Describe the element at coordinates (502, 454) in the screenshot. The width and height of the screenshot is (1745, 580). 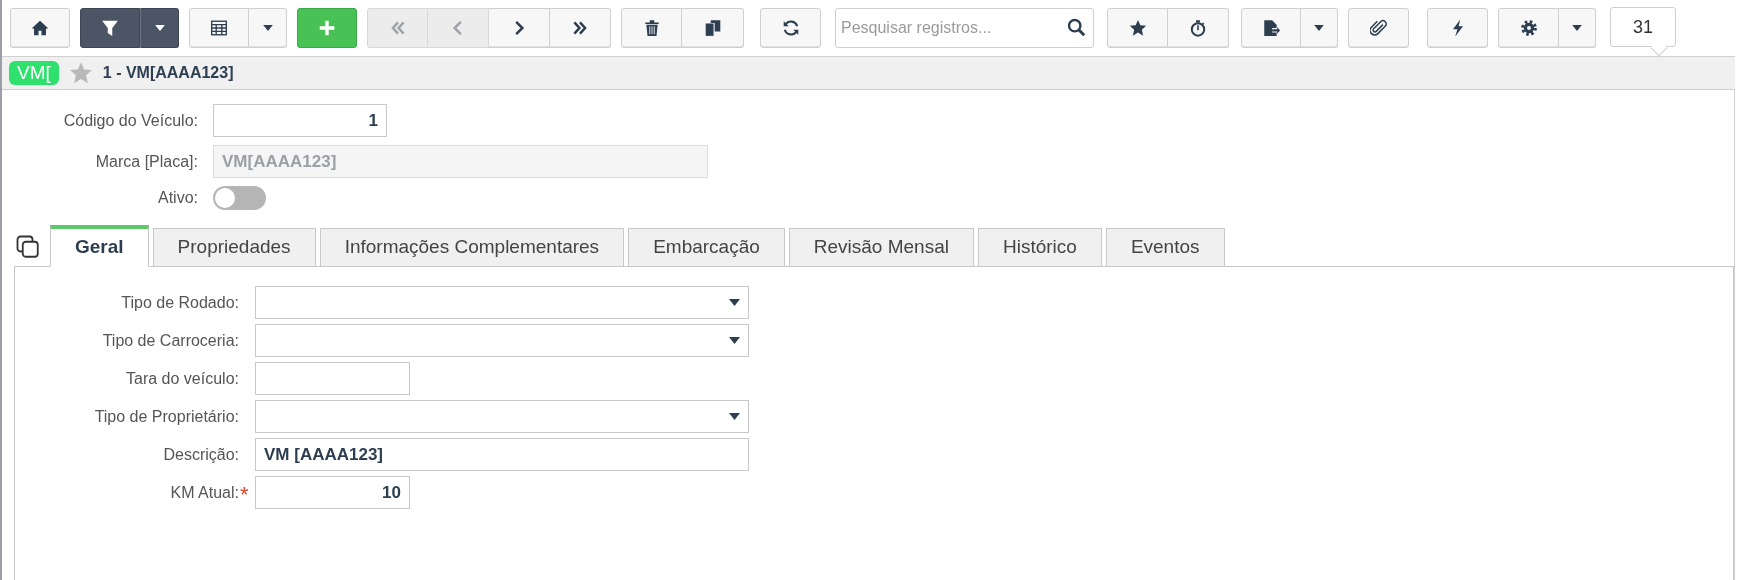
I see `text-field: VM [AAAA123]` at that location.